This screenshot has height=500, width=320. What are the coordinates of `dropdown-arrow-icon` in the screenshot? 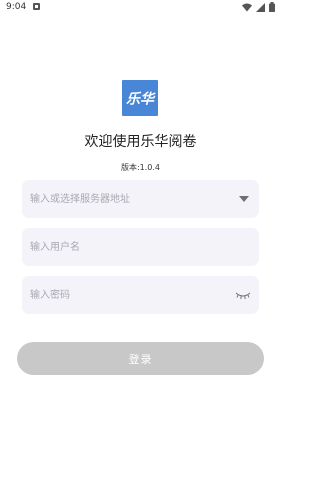 It's located at (244, 199).